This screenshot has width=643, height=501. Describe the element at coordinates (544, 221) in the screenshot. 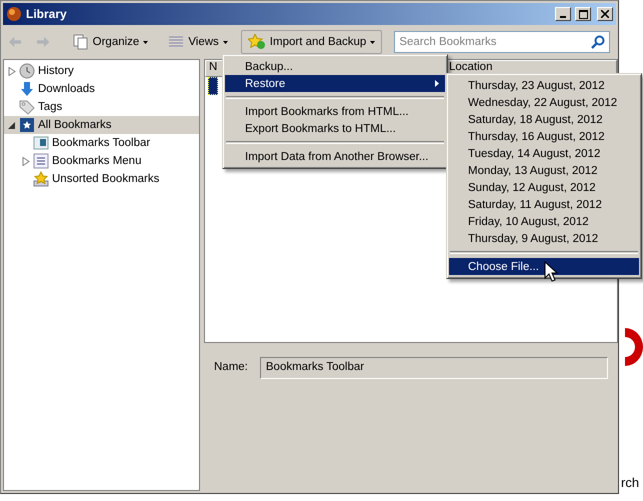

I see `menu-item: Friday, 10 August, 2012` at that location.